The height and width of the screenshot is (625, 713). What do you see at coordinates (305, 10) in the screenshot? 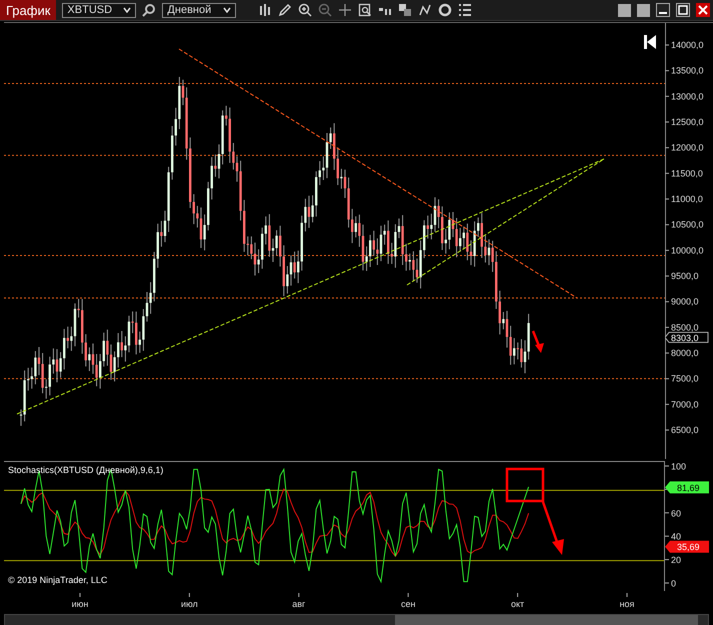
I see `zoom-in-icon` at bounding box center [305, 10].